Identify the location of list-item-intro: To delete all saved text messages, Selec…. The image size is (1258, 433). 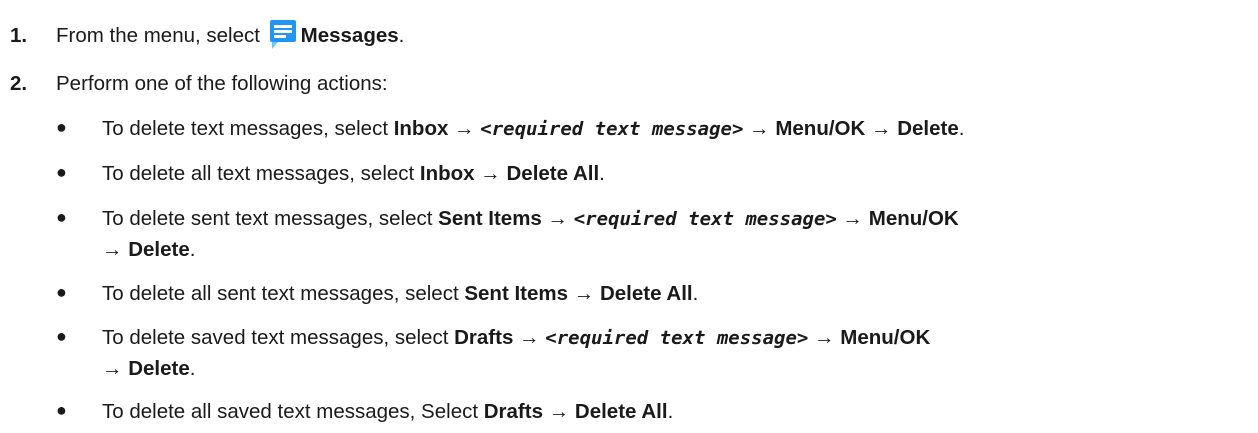
(293, 411).